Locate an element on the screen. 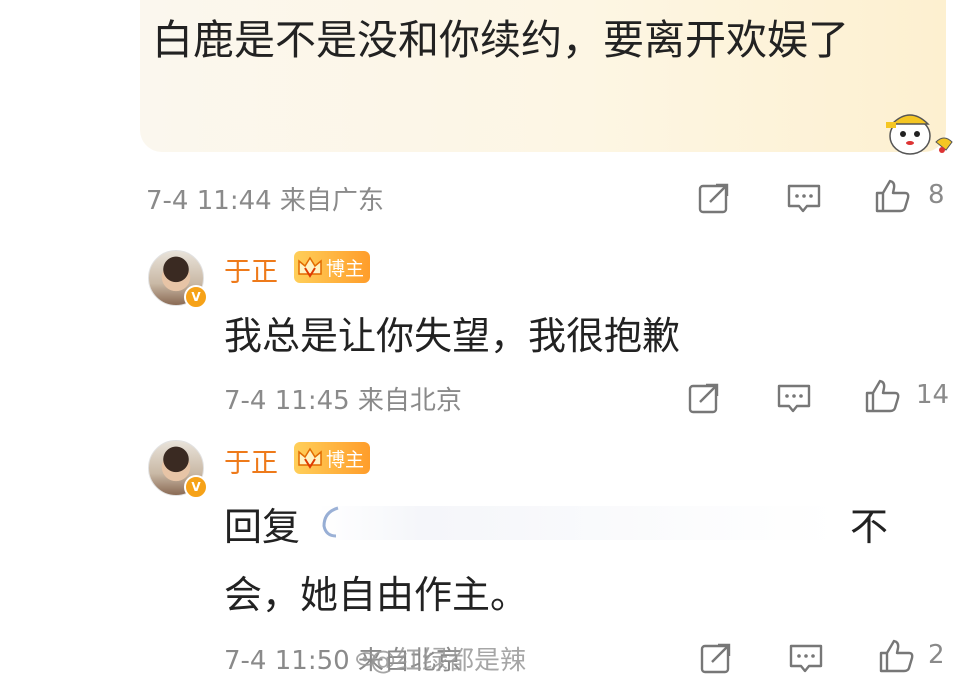  redacted-area is located at coordinates (578, 523).